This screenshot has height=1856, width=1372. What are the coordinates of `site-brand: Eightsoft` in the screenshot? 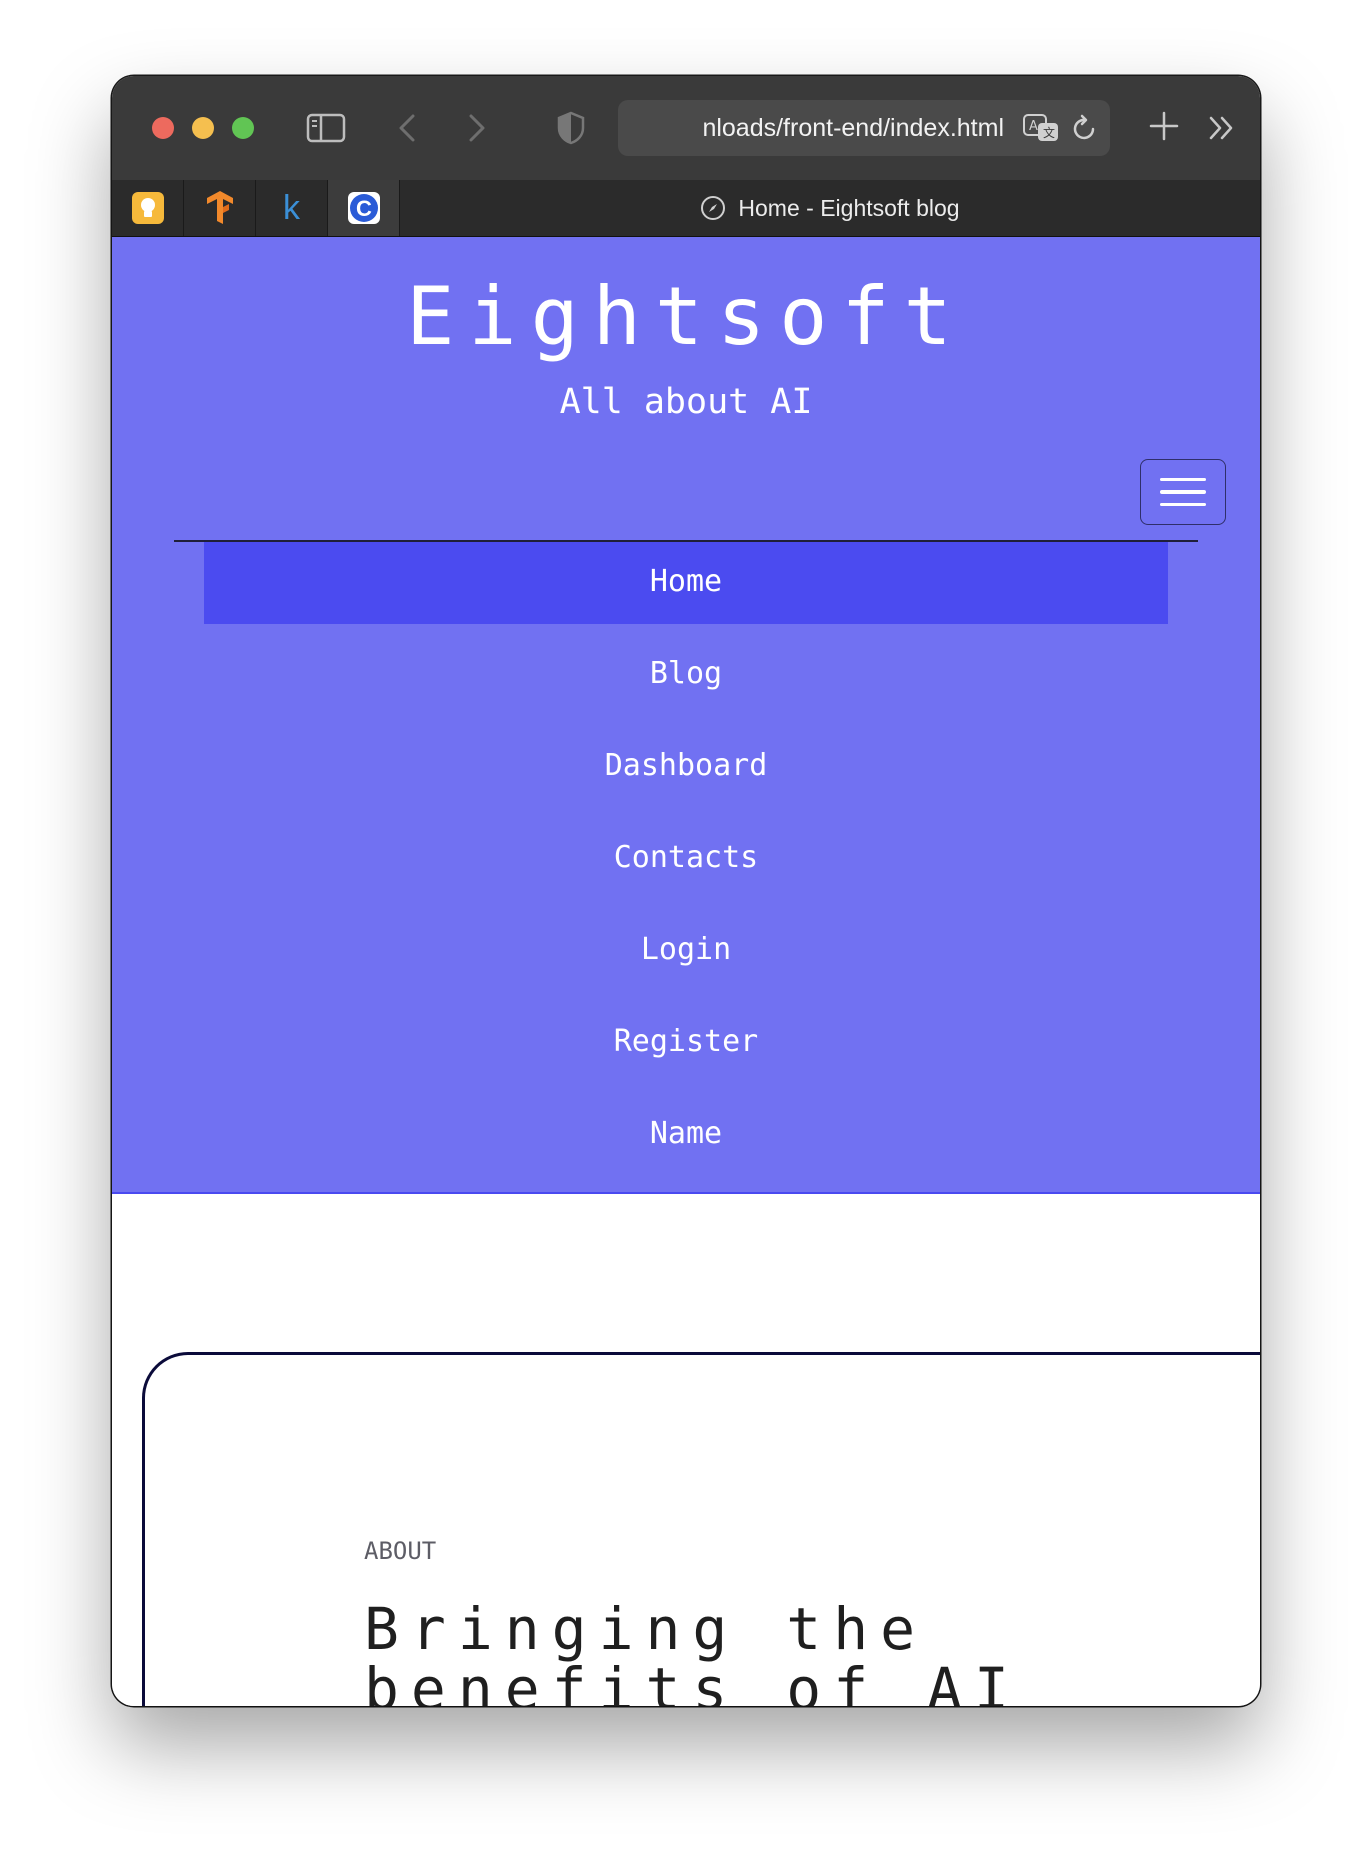 It's located at (686, 317).